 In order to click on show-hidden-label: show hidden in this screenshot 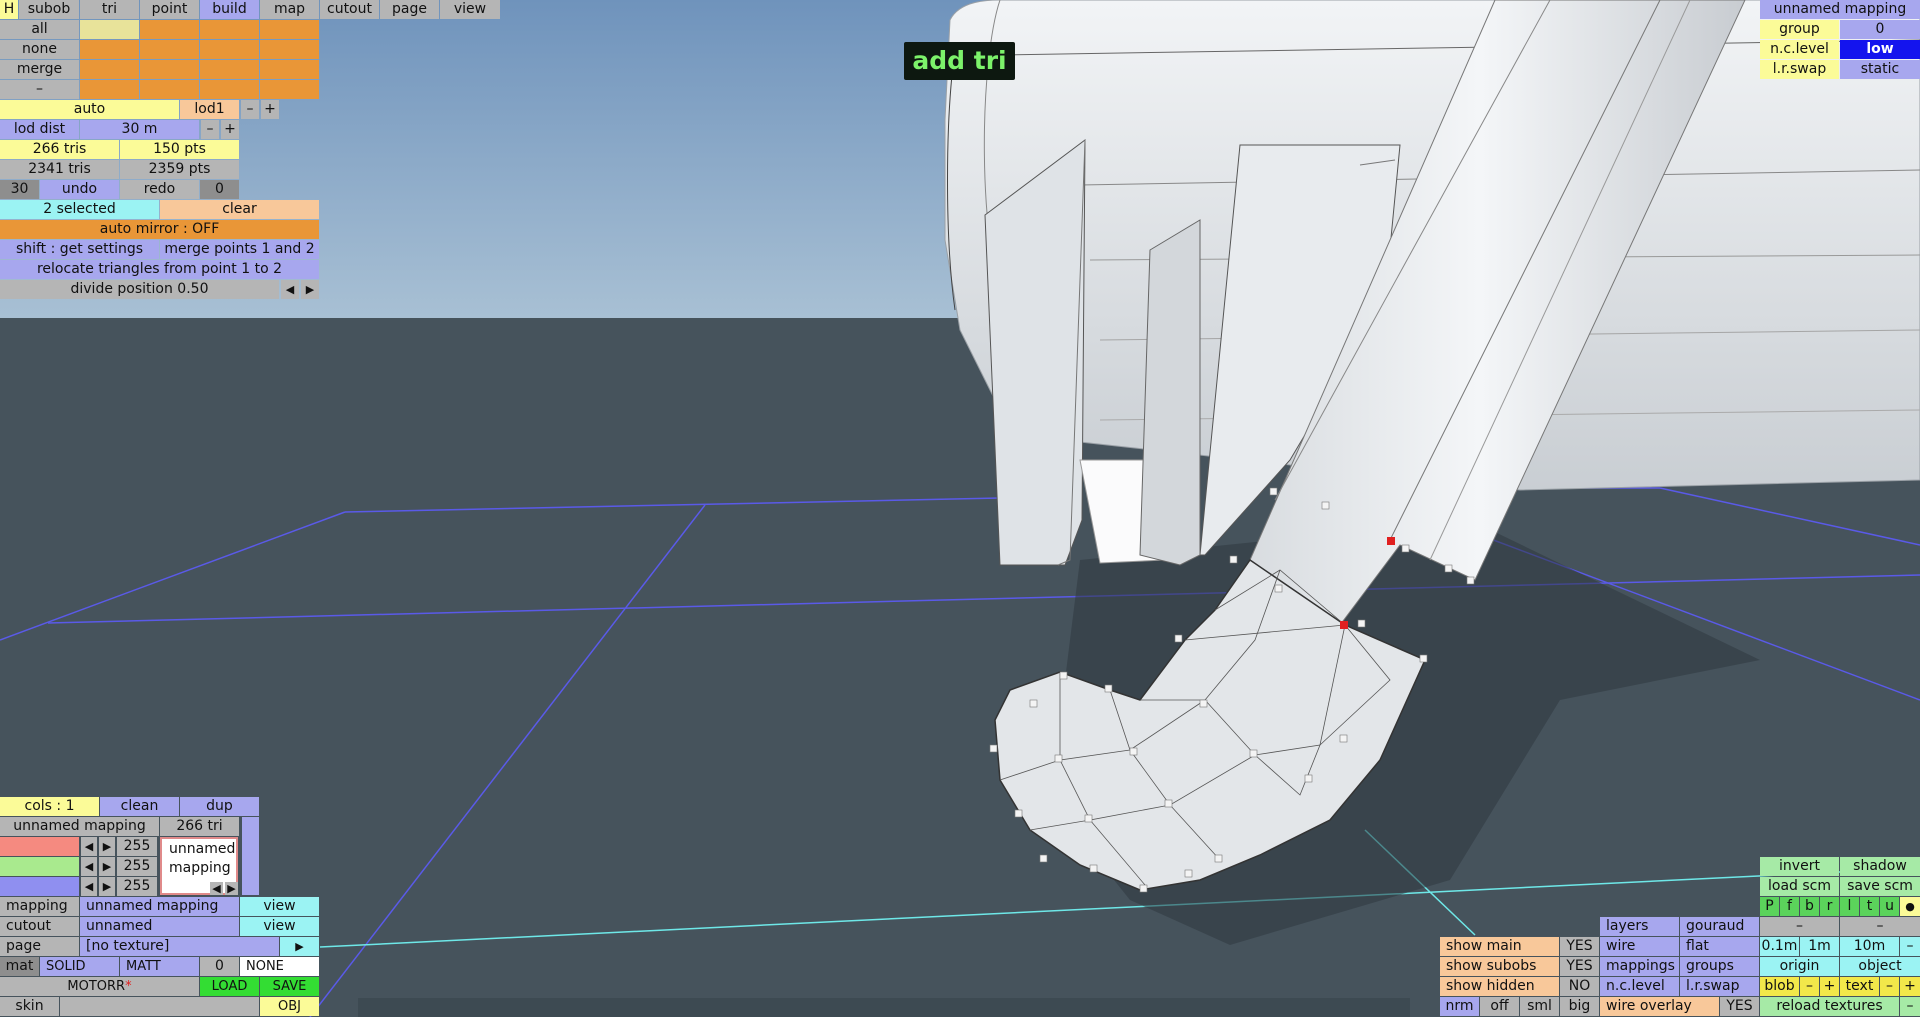, I will do `click(1499, 986)`.